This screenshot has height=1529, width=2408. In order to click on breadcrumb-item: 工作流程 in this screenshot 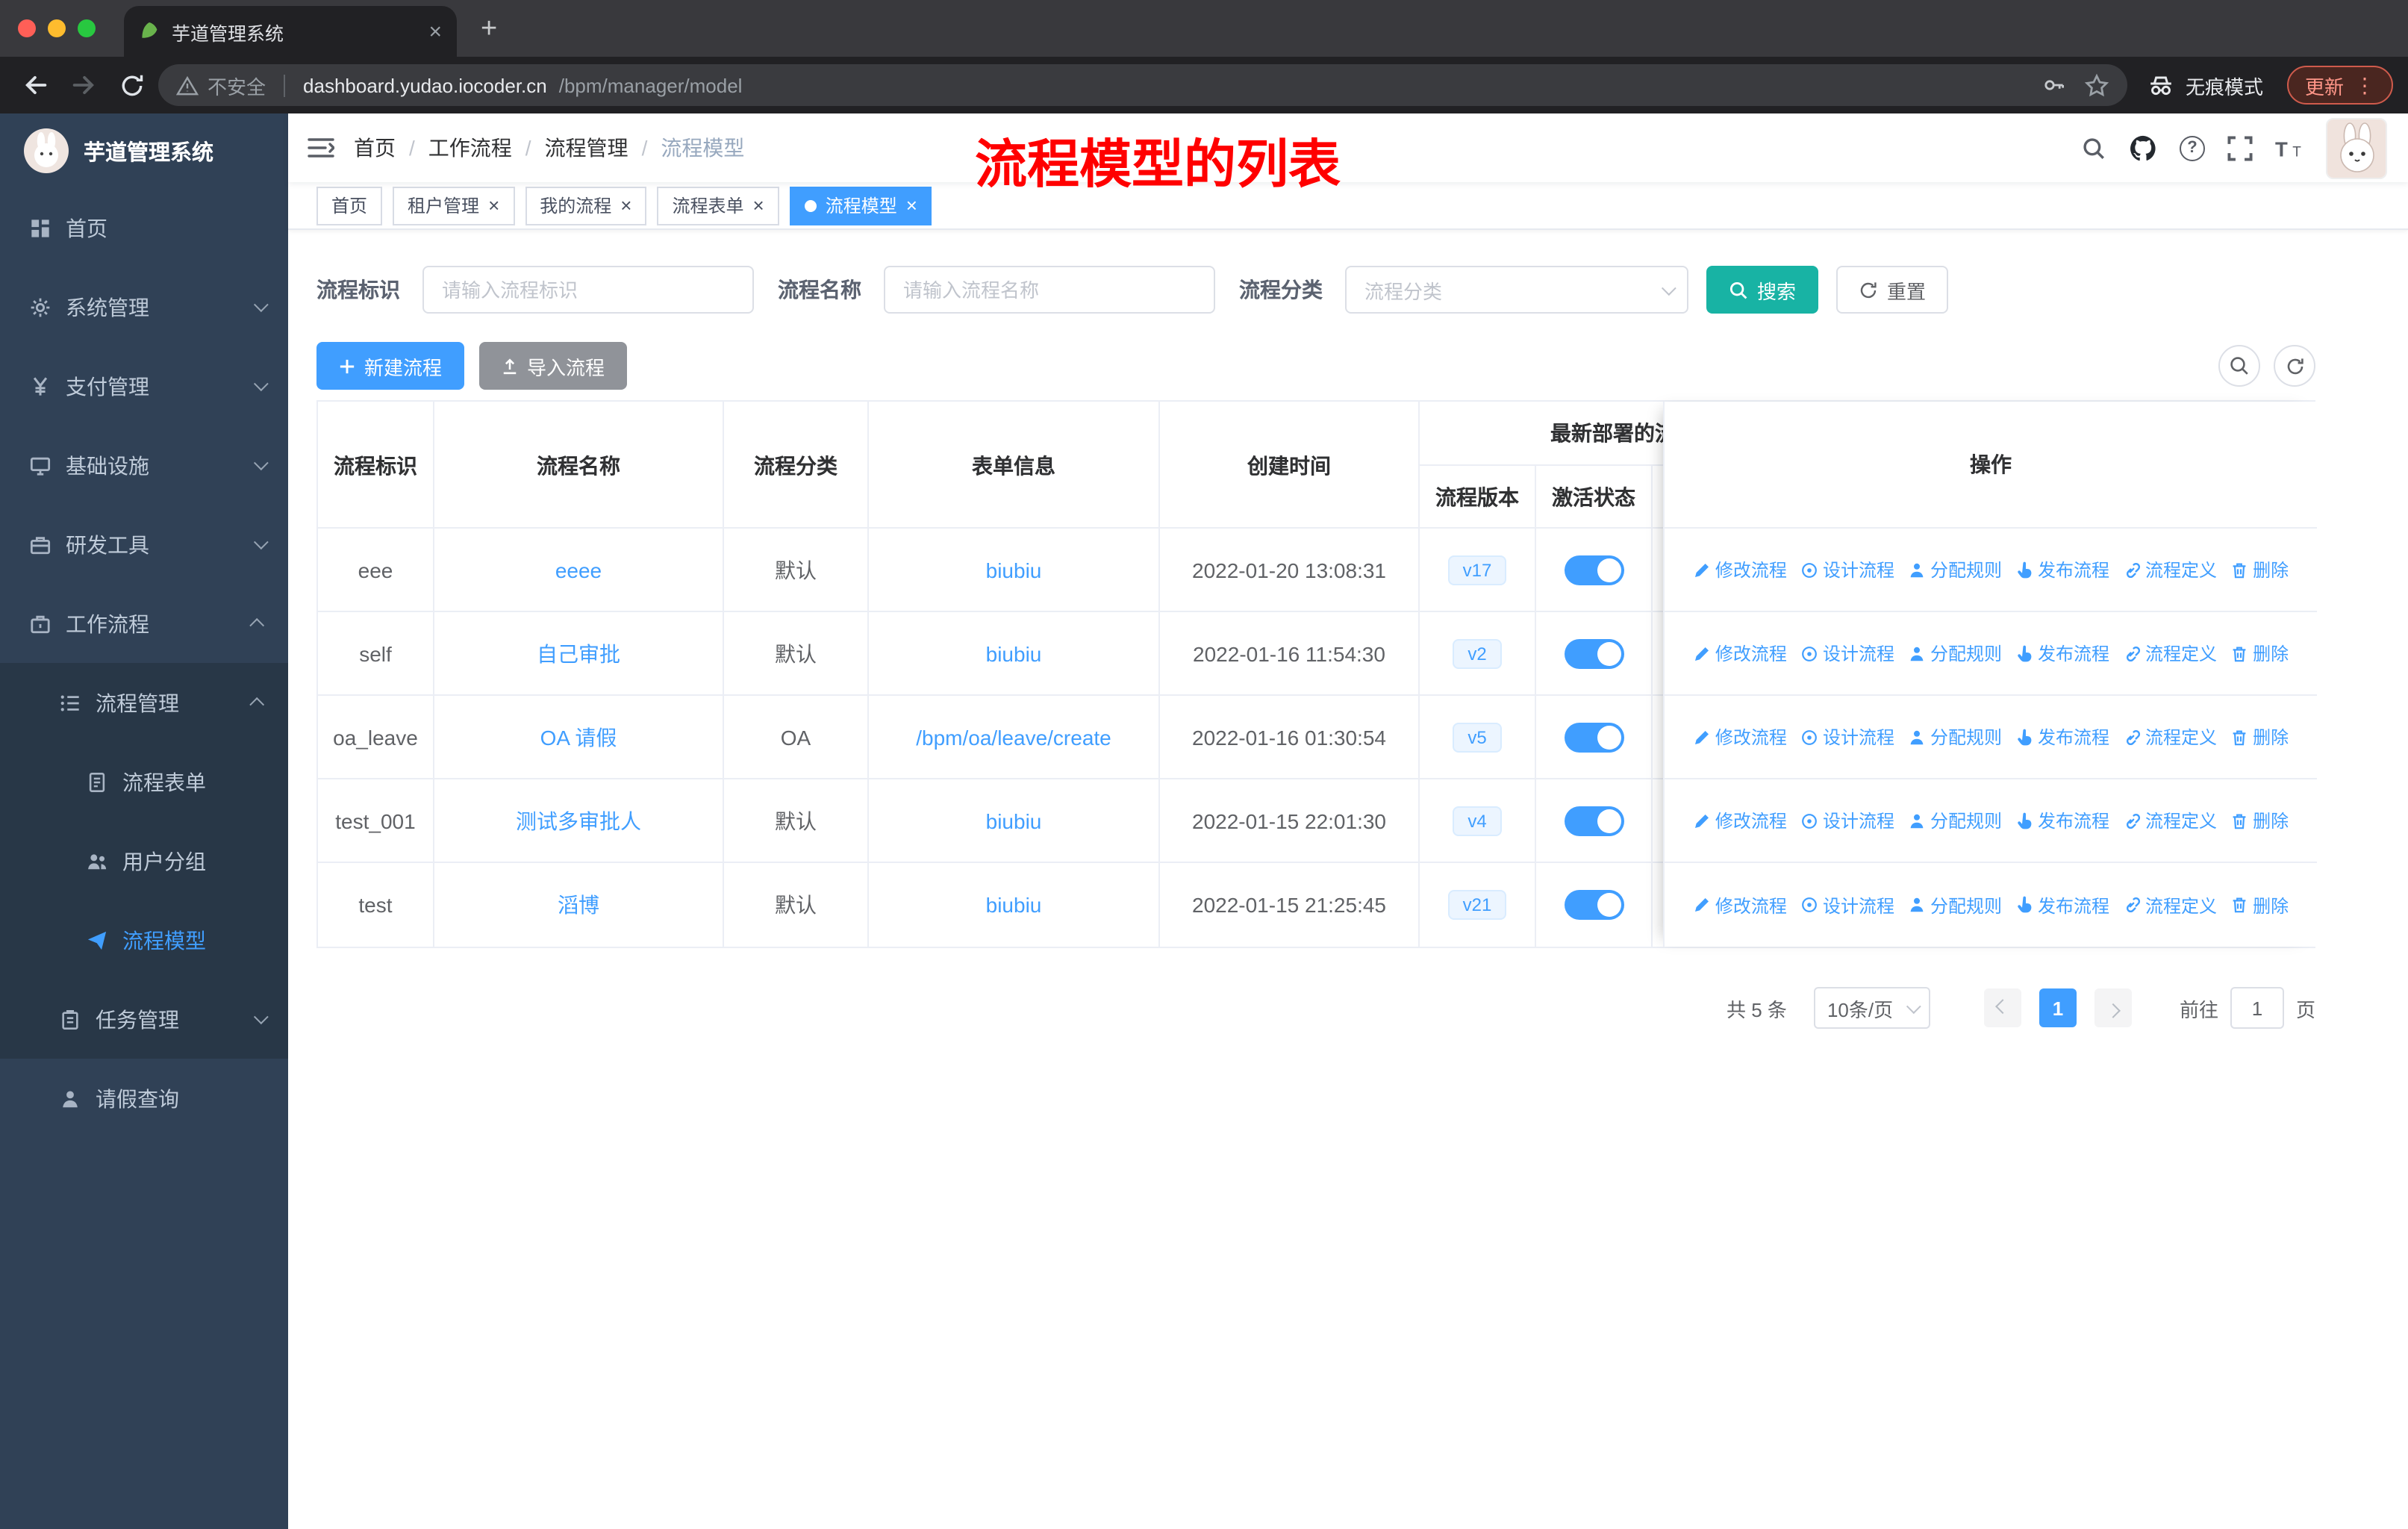, I will do `click(479, 148)`.